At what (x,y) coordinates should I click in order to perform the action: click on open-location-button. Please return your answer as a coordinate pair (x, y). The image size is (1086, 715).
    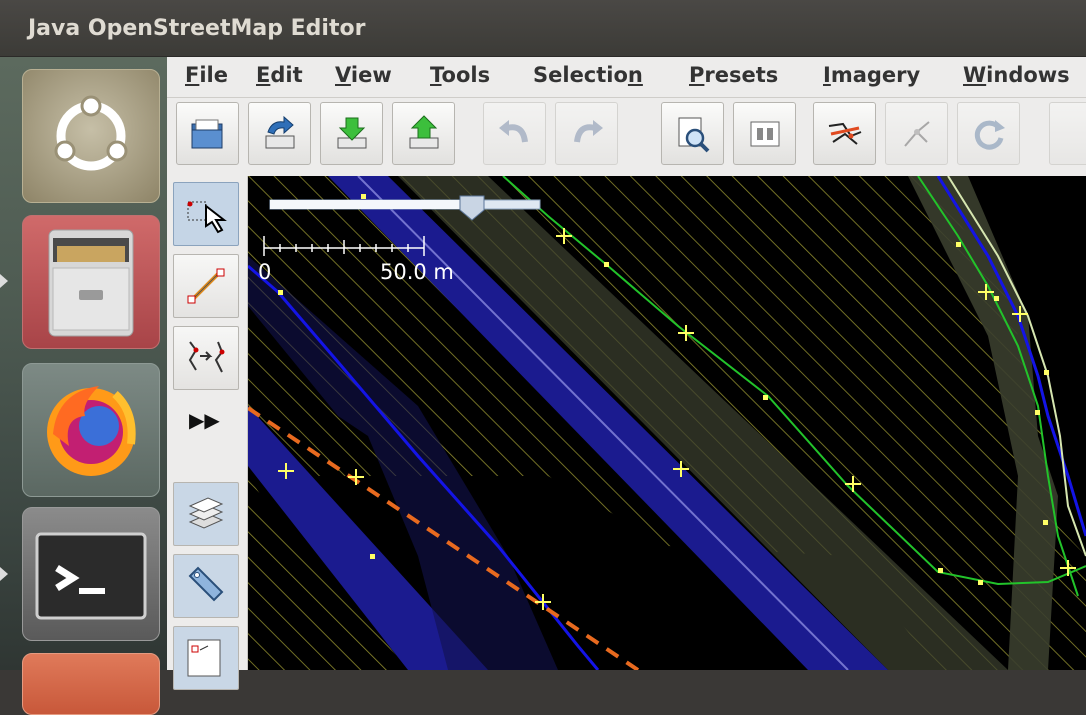
    Looking at the image, I should click on (279, 133).